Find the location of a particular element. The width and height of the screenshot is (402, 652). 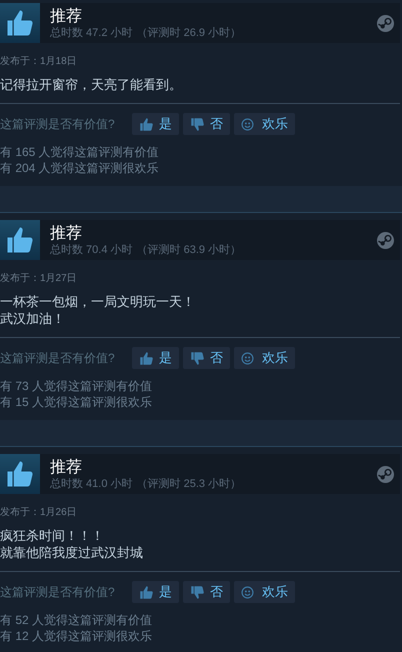

playtime-at-review: （评测时 25.3 小时） is located at coordinates (189, 483).